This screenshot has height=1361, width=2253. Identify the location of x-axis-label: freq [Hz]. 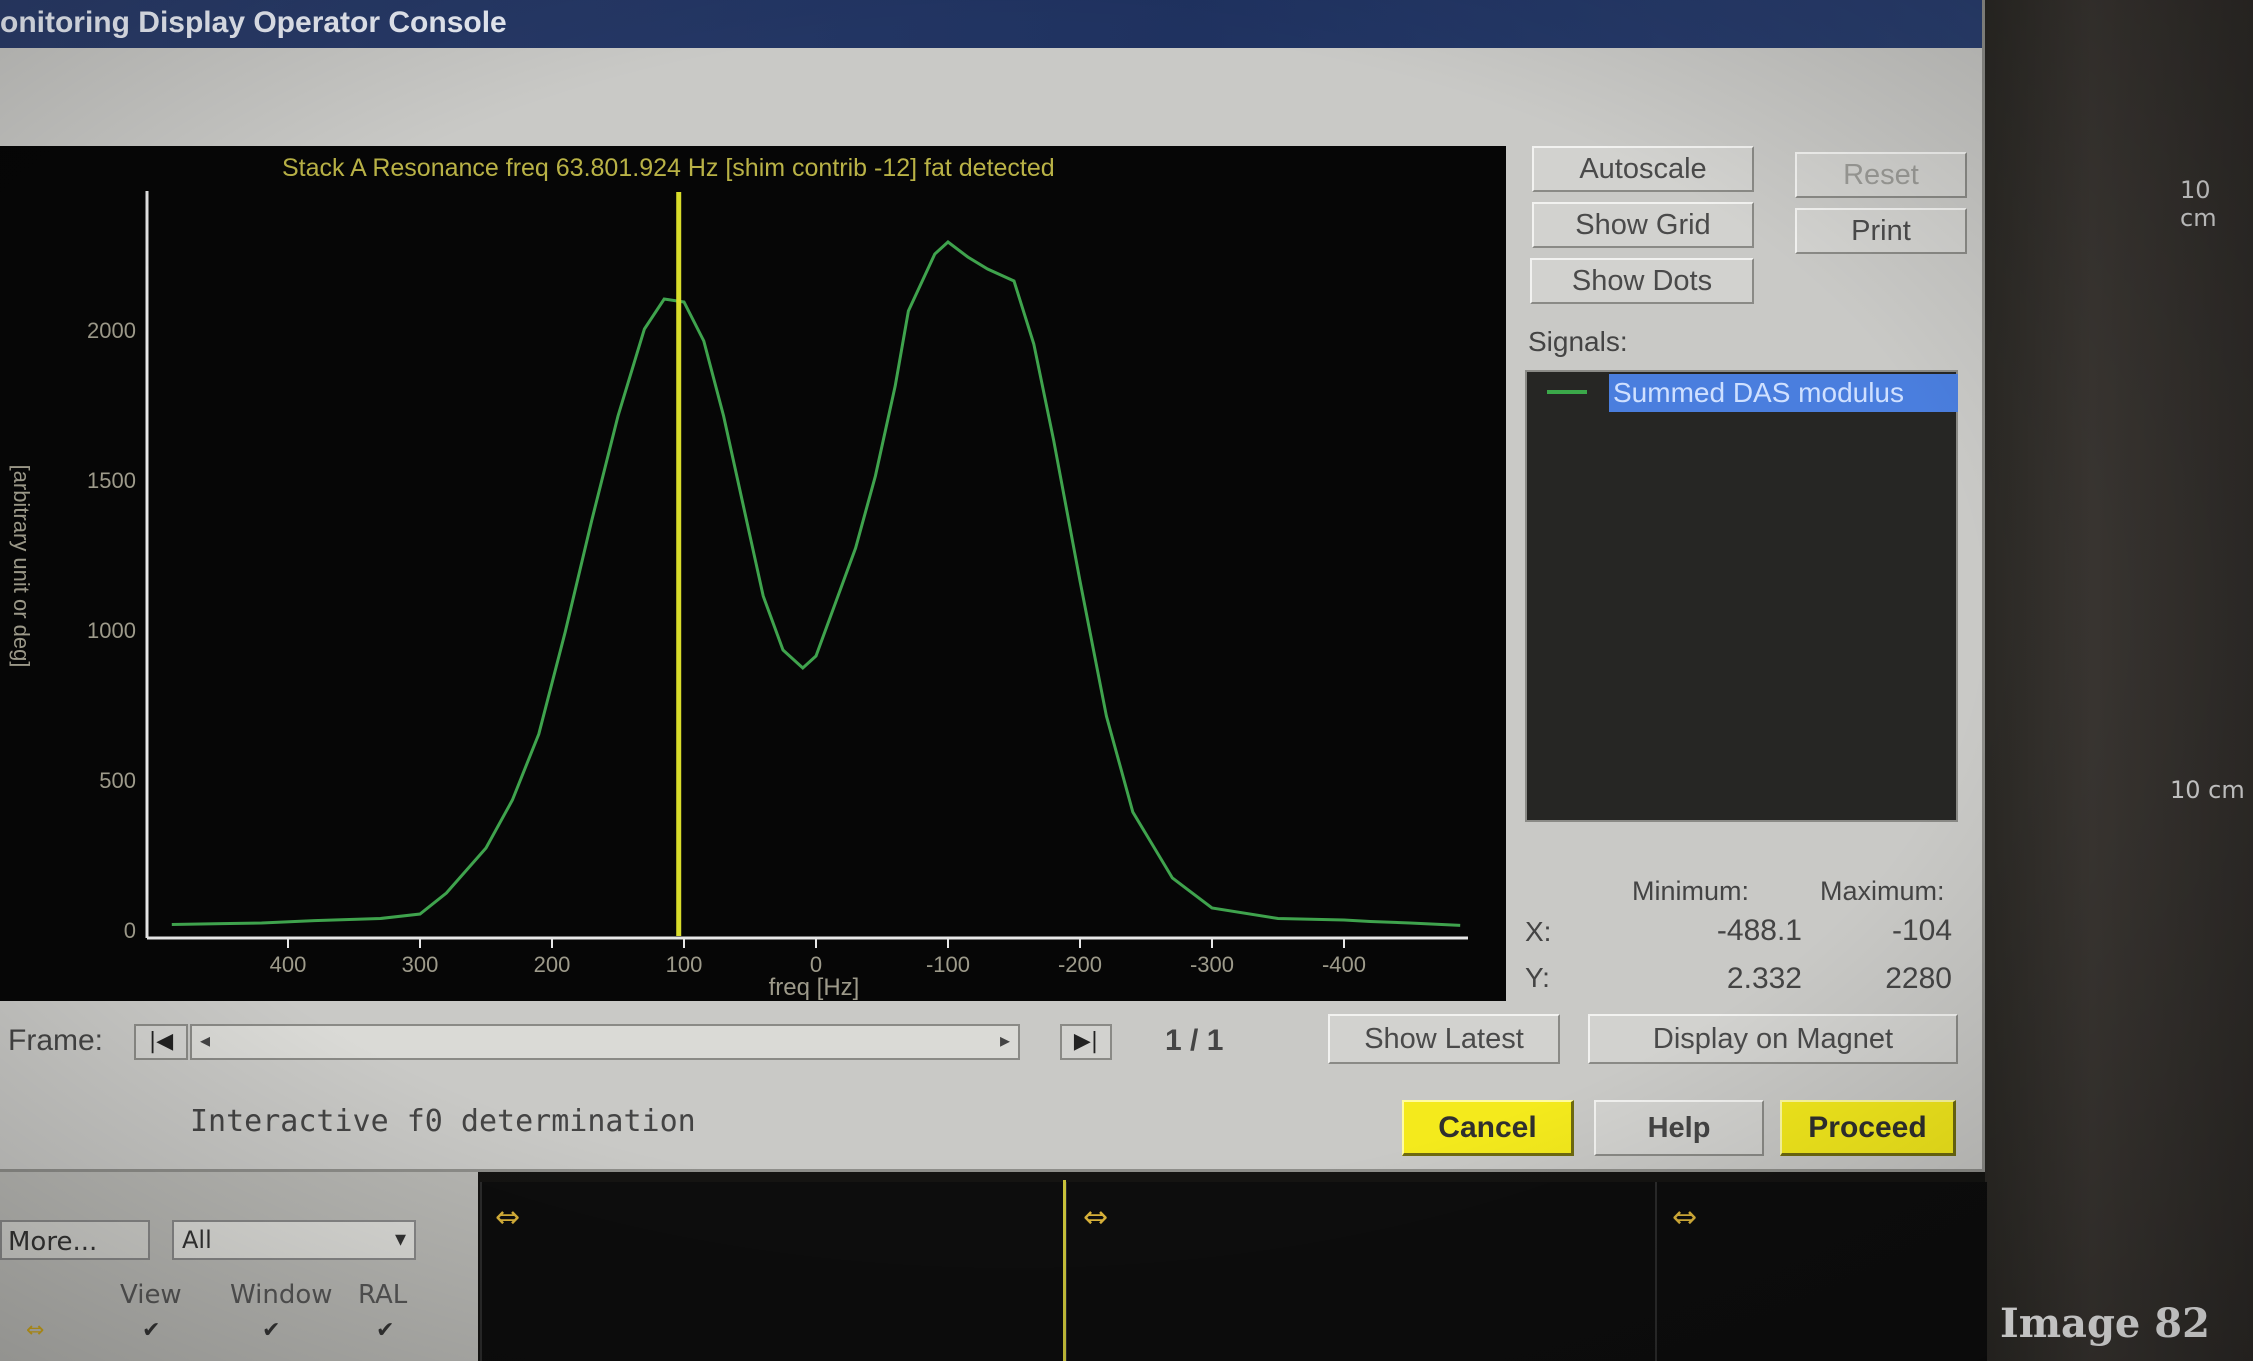
(814, 987).